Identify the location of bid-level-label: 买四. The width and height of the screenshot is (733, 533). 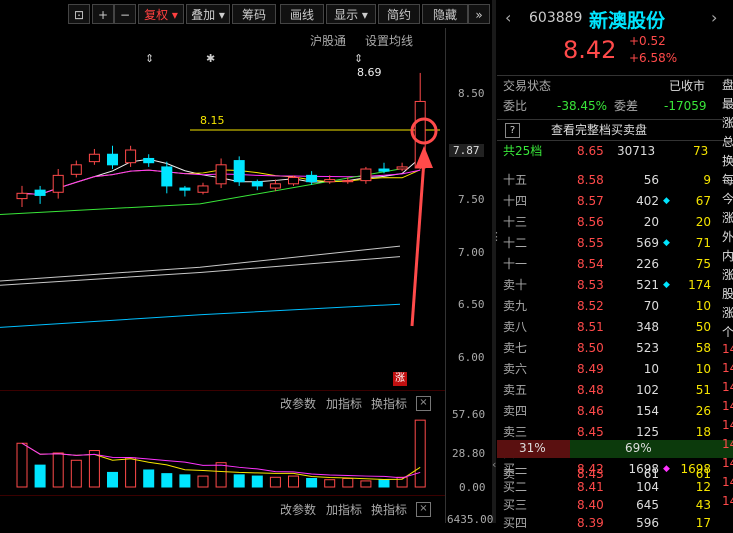
(515, 523).